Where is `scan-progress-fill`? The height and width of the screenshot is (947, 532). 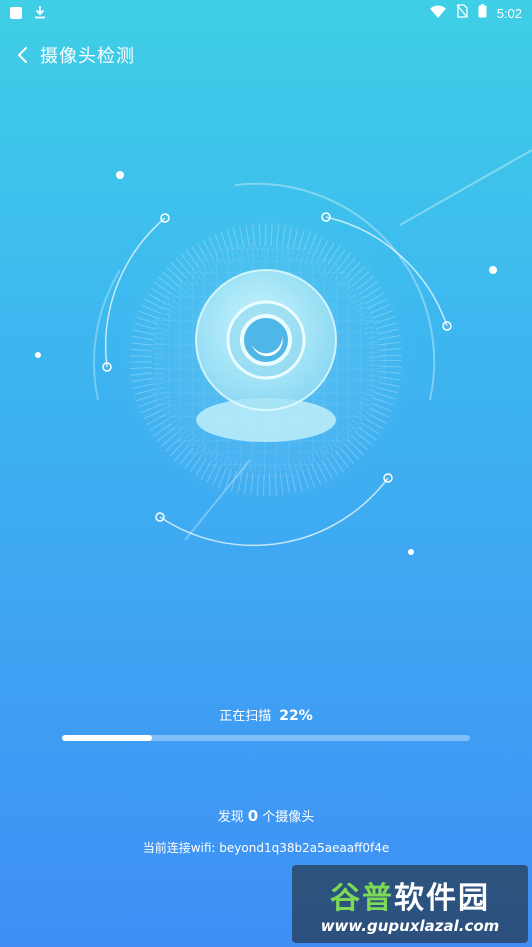 scan-progress-fill is located at coordinates (107, 738).